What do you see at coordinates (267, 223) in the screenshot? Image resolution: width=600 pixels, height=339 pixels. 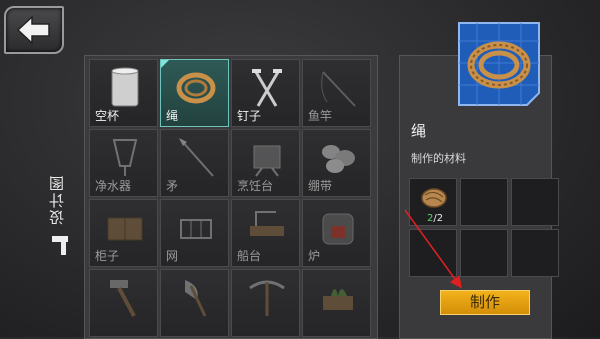 I see `boat-station-icon` at bounding box center [267, 223].